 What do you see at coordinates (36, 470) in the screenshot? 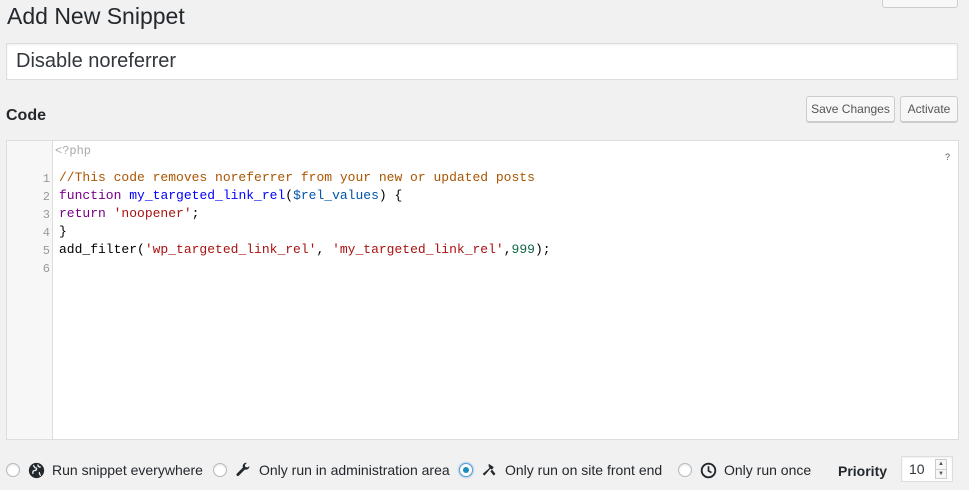
I see `globe-icon` at bounding box center [36, 470].